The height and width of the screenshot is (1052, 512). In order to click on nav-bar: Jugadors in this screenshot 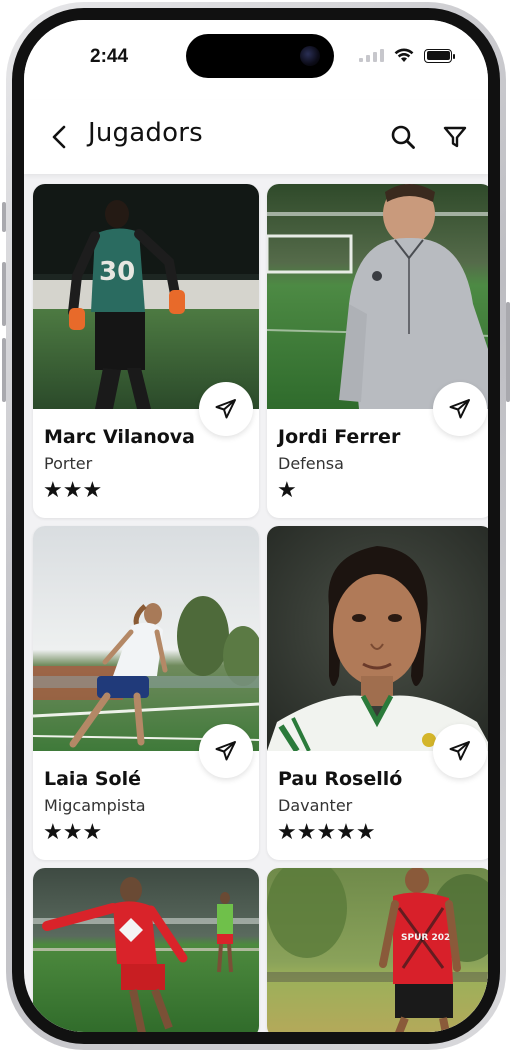, I will do `click(256, 137)`.